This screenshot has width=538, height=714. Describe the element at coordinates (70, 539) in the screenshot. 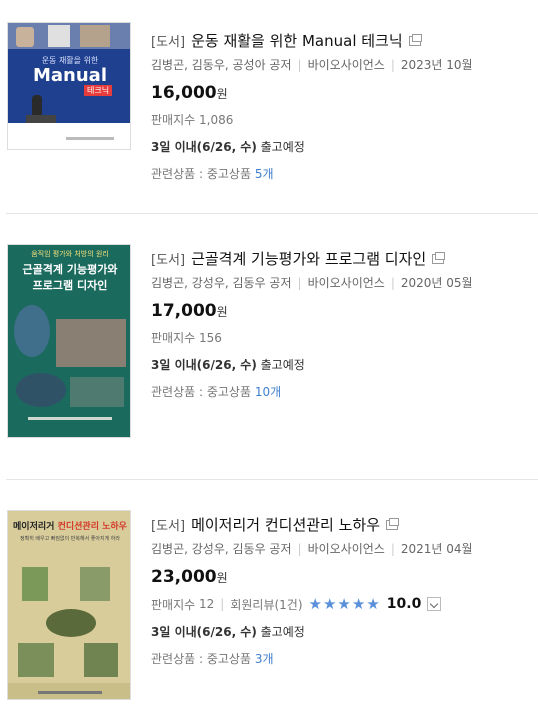

I see `cover-sub-text: 정확히 배우고 빠짐없이 반복해서 좋아지게 하라` at that location.